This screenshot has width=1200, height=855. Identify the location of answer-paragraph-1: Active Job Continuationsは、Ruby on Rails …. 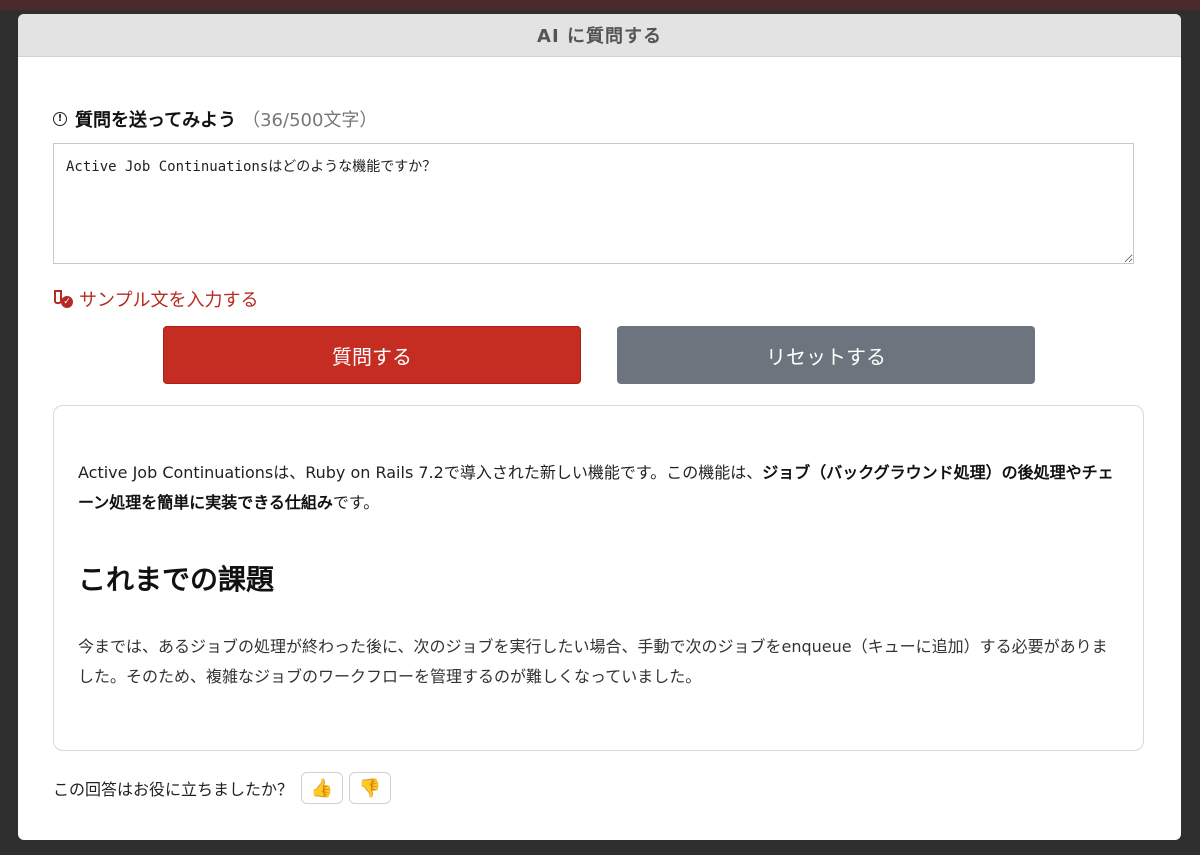
(598, 488).